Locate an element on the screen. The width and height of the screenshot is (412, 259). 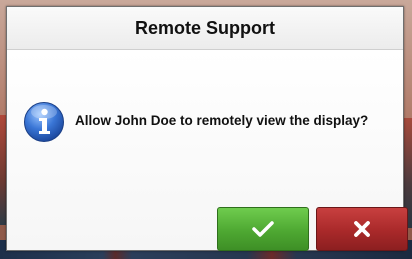
accept-button is located at coordinates (263, 229).